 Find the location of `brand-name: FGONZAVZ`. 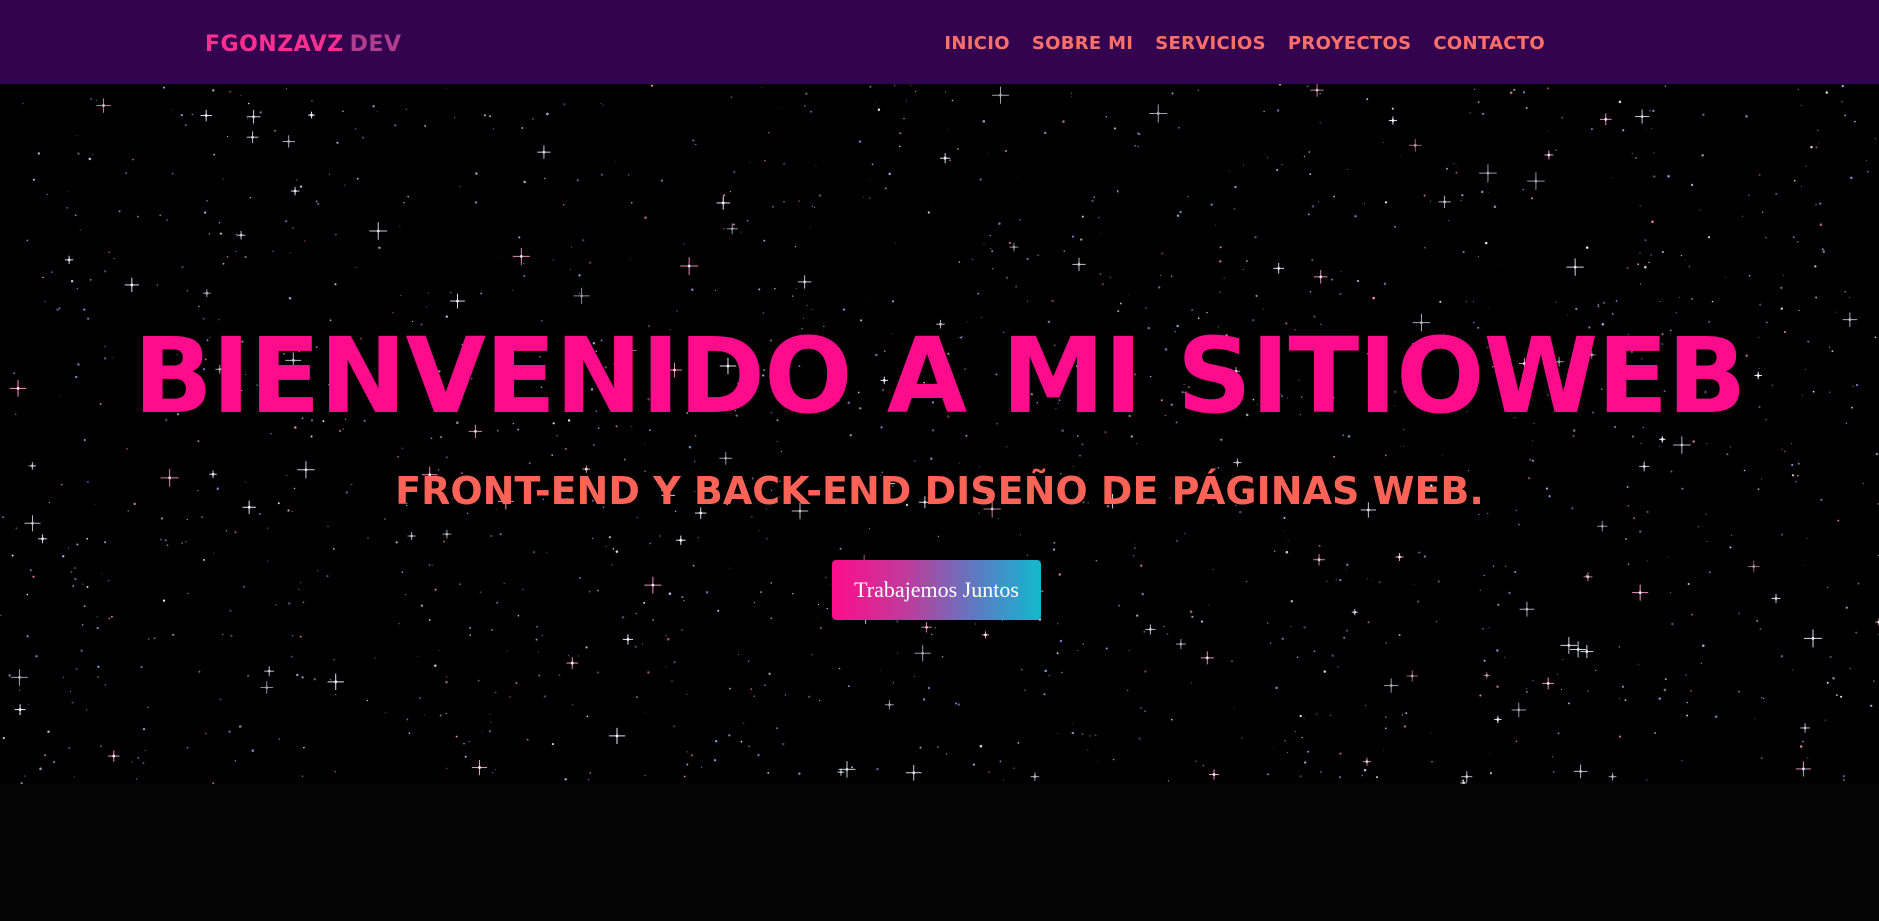

brand-name: FGONZAVZ is located at coordinates (274, 44).